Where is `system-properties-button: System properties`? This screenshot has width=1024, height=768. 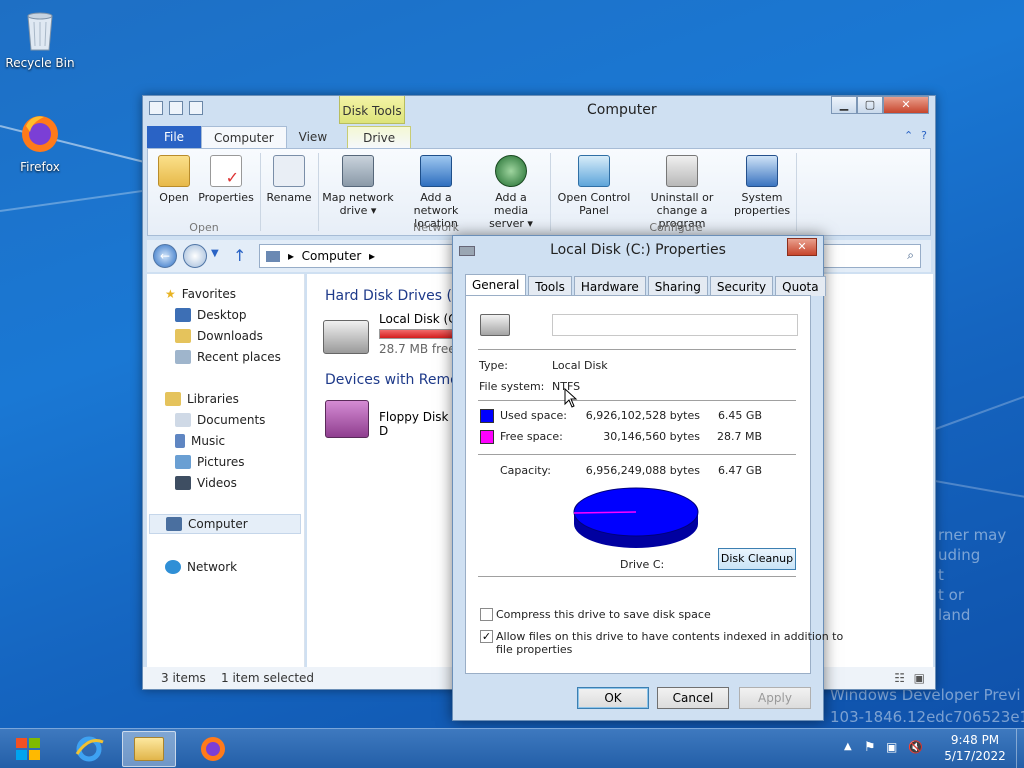
system-properties-button: System properties is located at coordinates (762, 186).